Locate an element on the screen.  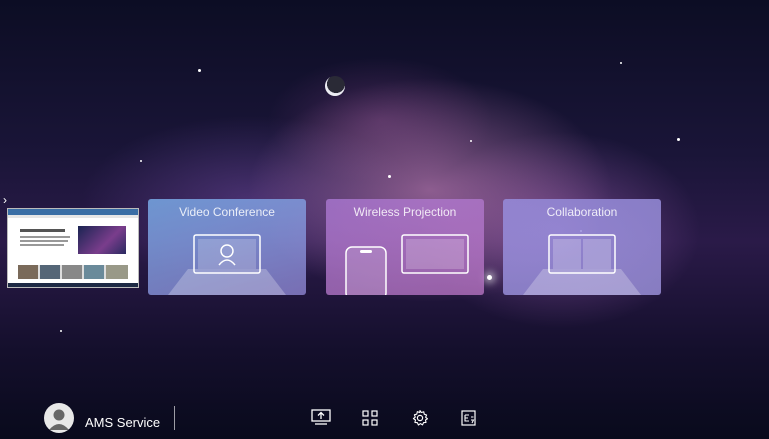
thumb-heading is located at coordinates (42, 230).